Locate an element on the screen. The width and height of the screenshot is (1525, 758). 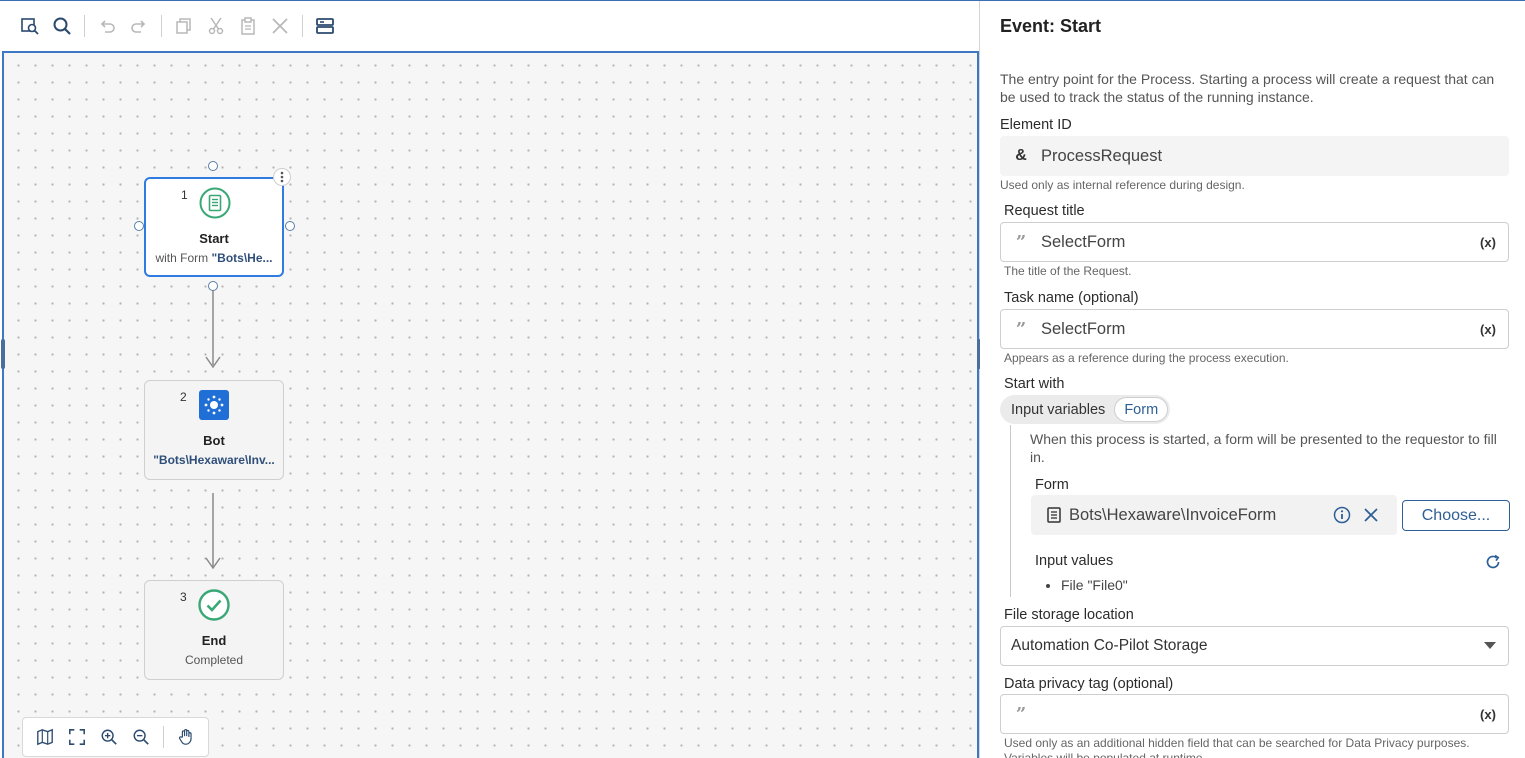
request-title-field: ” SelectForm (x) is located at coordinates (1254, 242).